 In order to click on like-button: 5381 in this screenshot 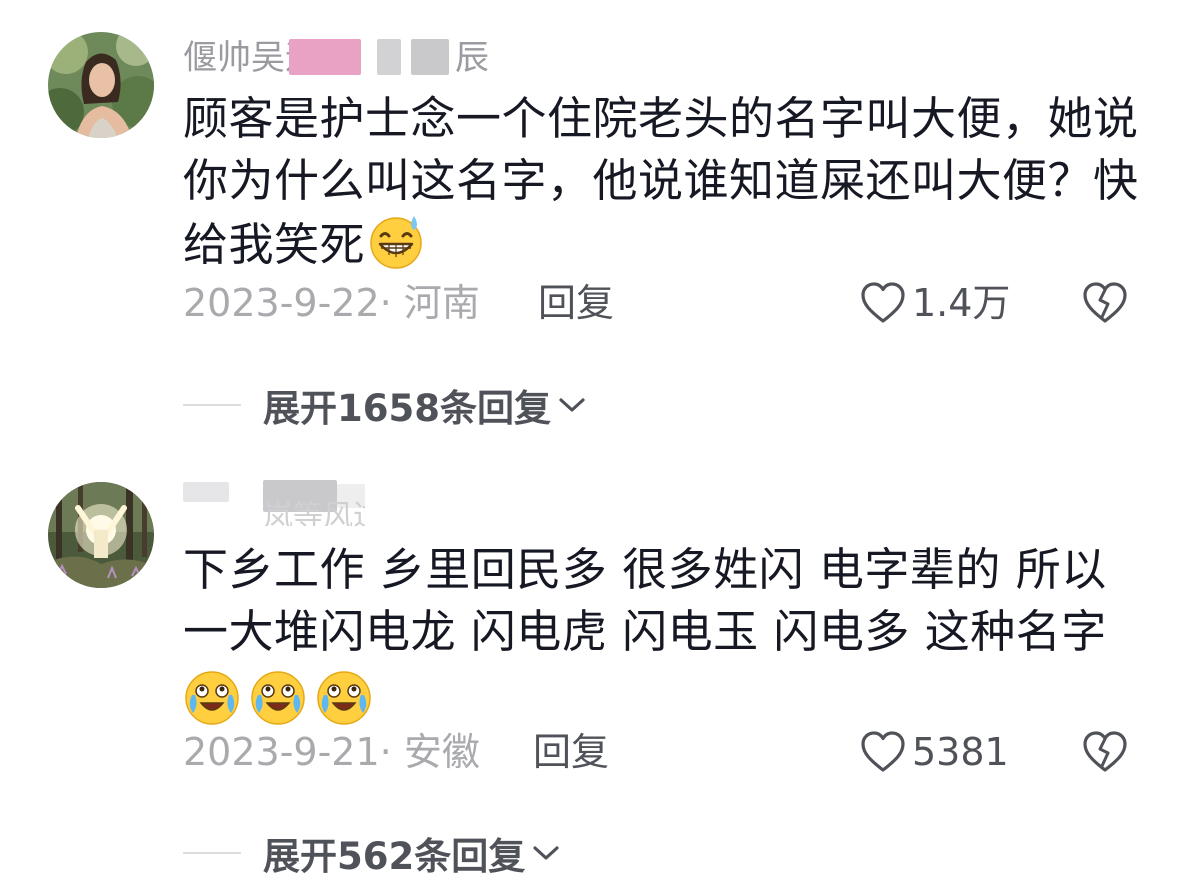, I will do `click(934, 752)`.